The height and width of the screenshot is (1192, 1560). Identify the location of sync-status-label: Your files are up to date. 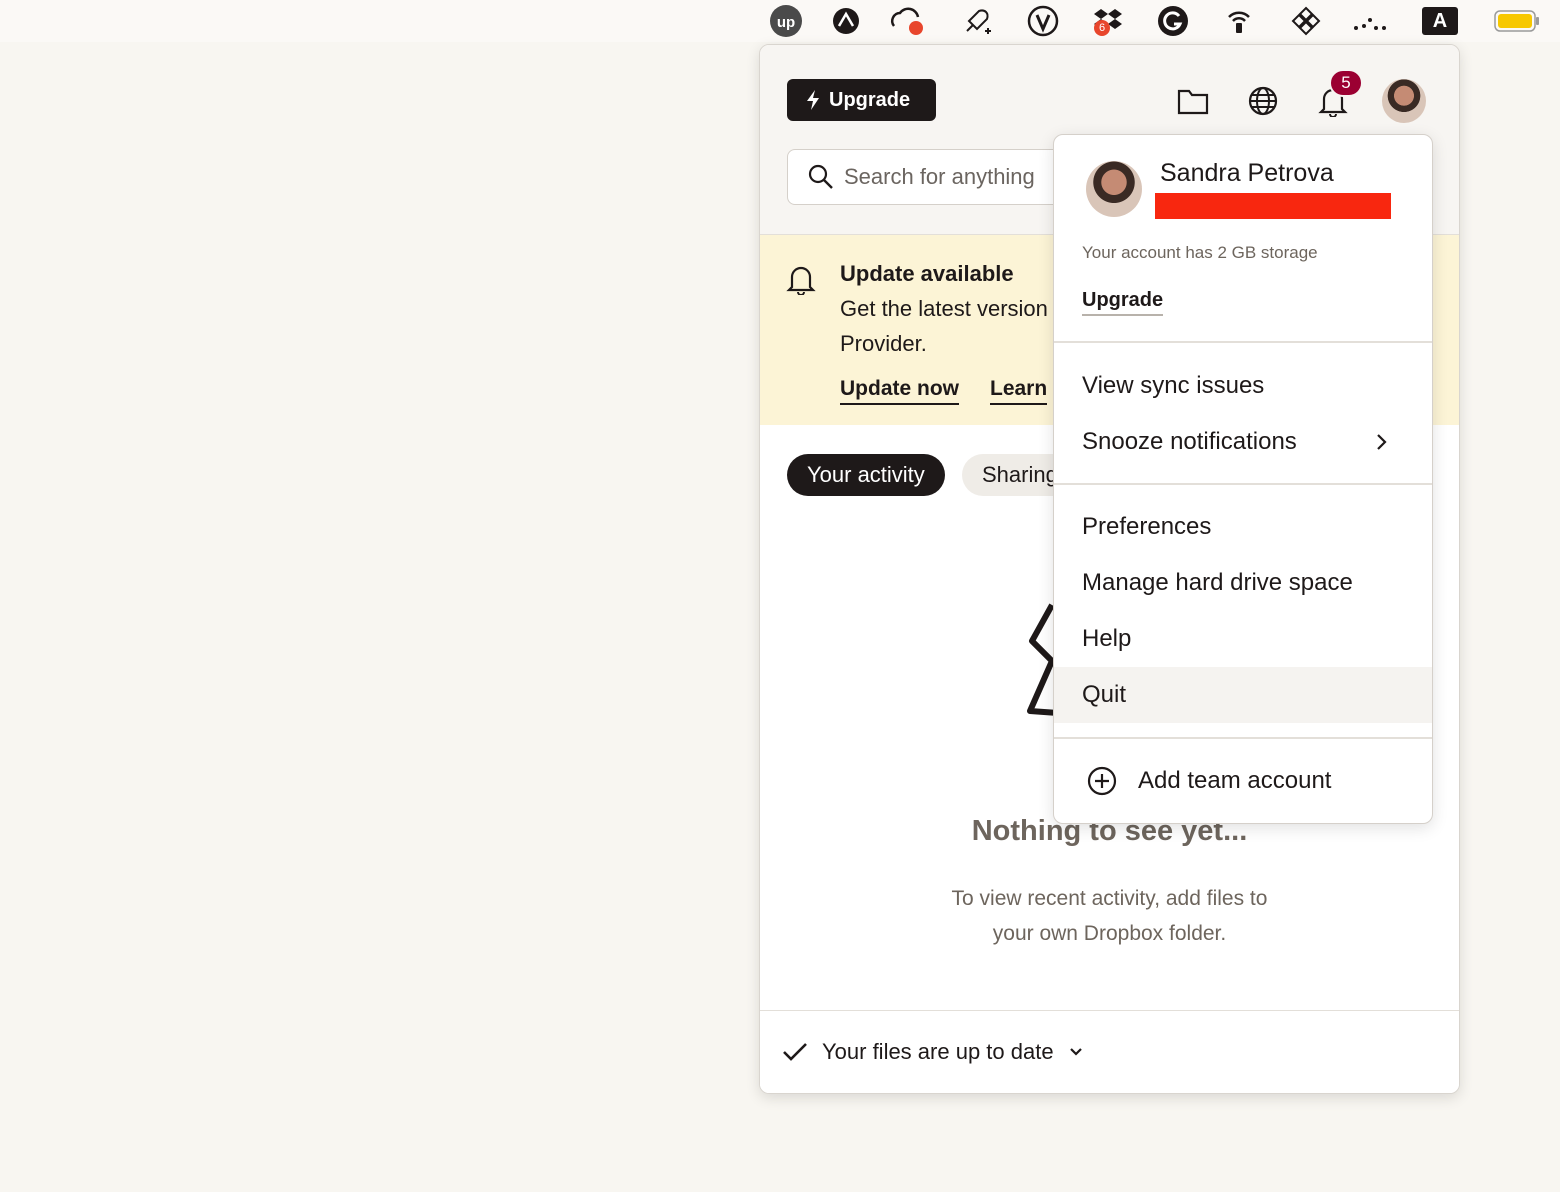
(938, 1051).